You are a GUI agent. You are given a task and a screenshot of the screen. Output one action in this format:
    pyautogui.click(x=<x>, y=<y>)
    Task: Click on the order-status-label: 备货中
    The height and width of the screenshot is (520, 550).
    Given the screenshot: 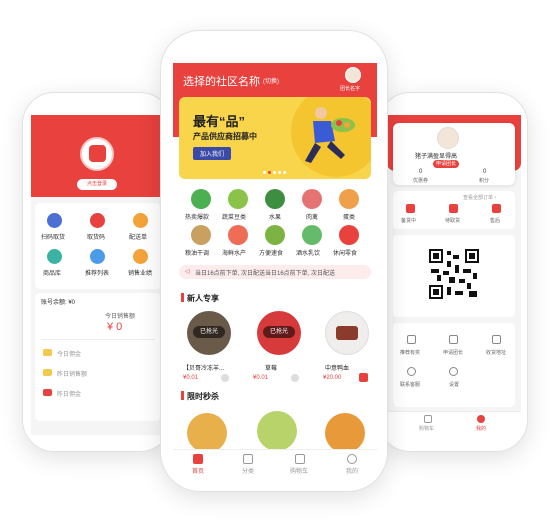 What is the action you would take?
    pyautogui.click(x=409, y=221)
    